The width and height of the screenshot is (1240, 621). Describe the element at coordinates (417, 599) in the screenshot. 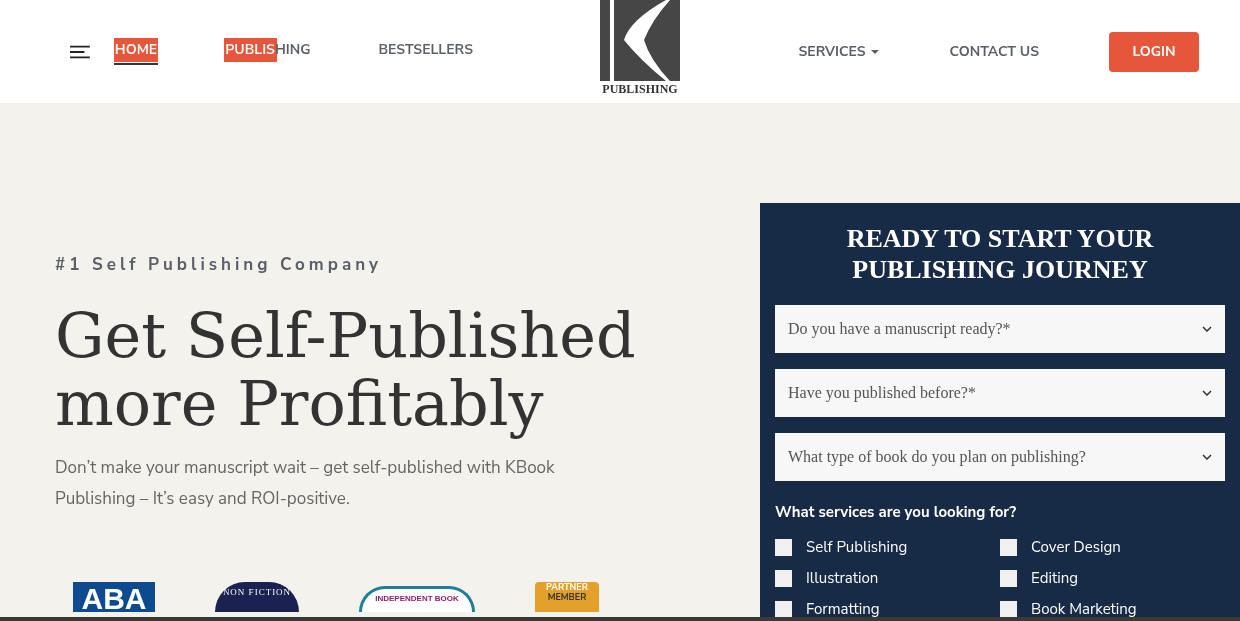

I see `oval-text: INDEPENDENT BOOK` at that location.